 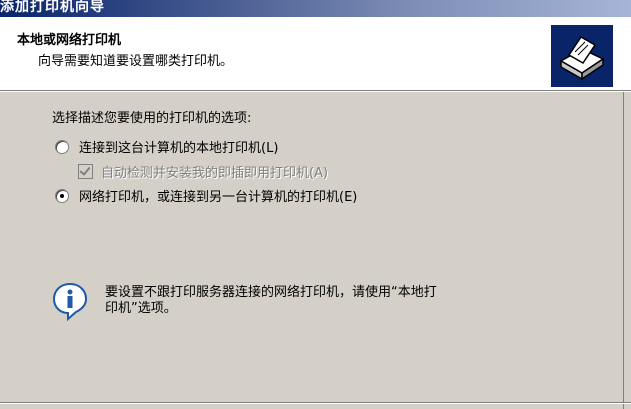 What do you see at coordinates (218, 197) in the screenshot?
I see `network-printer-label: 网络打印机，或连接到另一台计算机的打印机(E)` at bounding box center [218, 197].